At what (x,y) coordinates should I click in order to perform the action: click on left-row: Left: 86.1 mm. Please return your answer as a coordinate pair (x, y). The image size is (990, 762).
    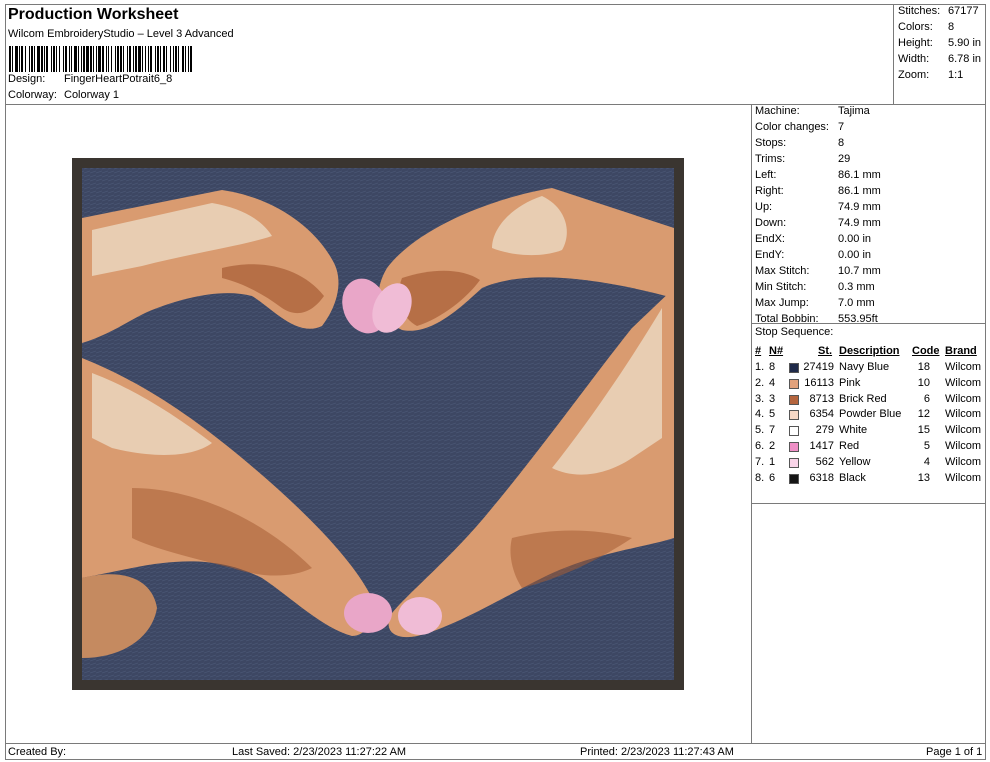
    Looking at the image, I should click on (818, 175).